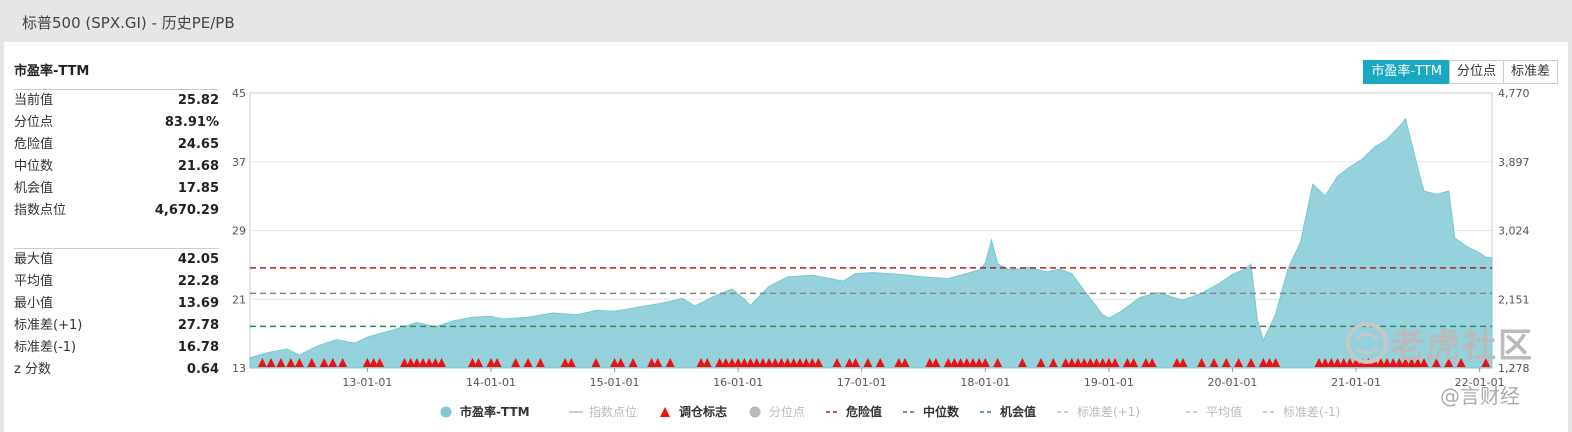  I want to click on legend-item: 标准差(-1), so click(1301, 412).